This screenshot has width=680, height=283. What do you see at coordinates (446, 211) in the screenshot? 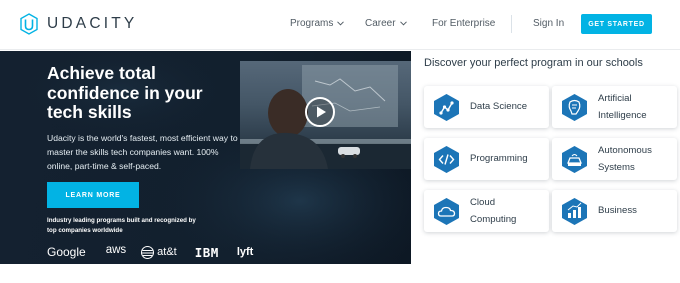
I see `cloud-icon` at bounding box center [446, 211].